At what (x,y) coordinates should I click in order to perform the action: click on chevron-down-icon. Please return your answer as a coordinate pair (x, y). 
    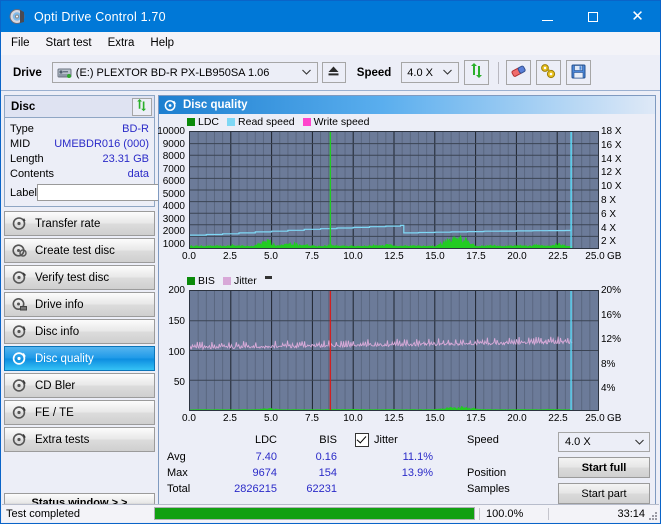
    Looking at the image, I should click on (306, 72).